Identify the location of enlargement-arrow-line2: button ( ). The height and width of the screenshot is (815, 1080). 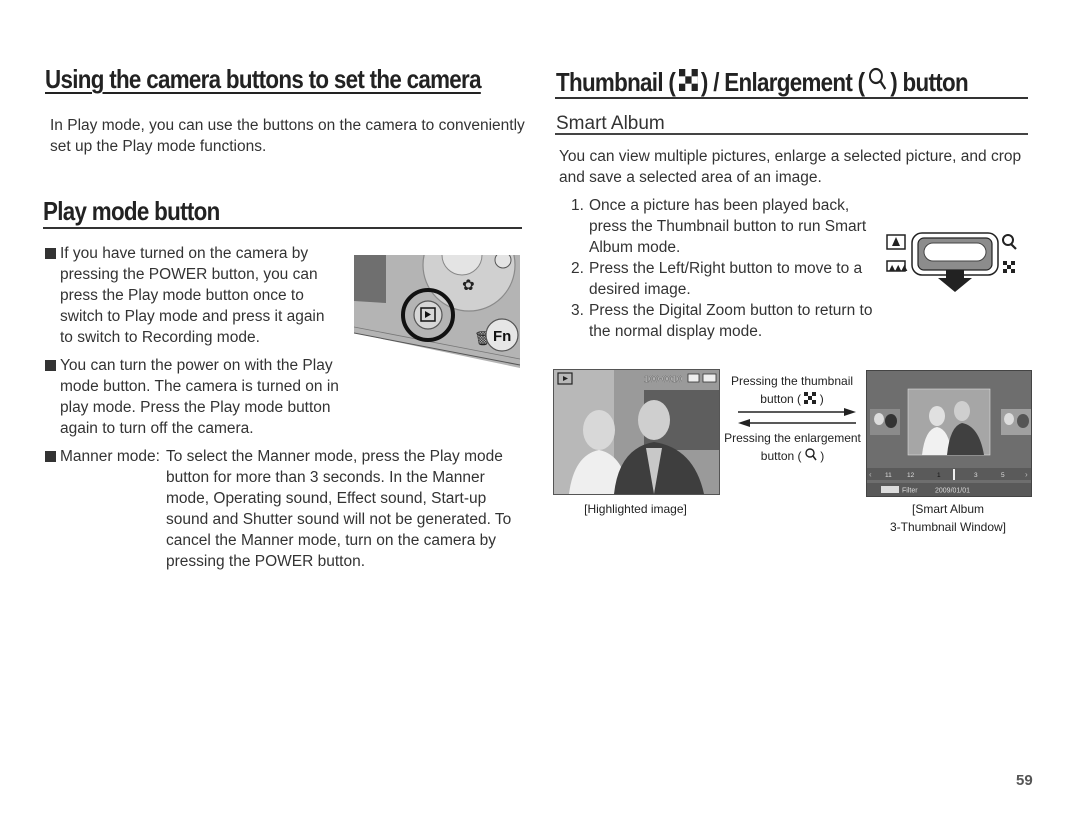
(792, 456).